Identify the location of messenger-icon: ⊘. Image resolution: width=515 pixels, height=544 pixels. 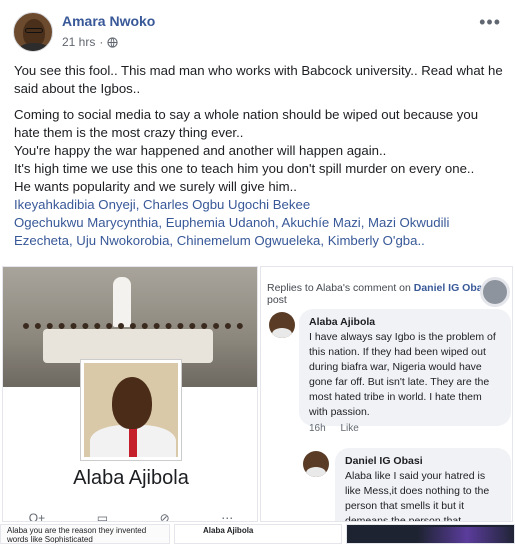
(164, 516).